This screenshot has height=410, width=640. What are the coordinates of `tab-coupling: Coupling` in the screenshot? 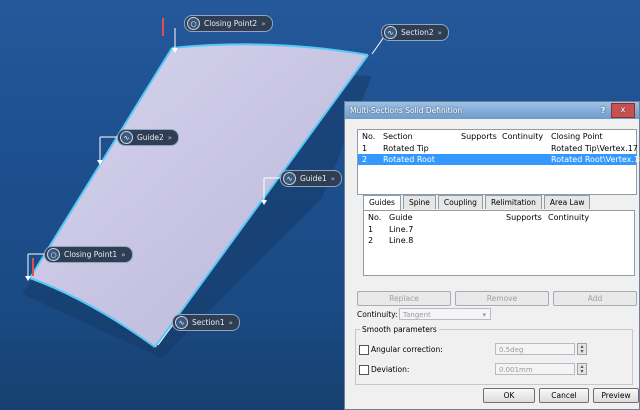 It's located at (460, 202).